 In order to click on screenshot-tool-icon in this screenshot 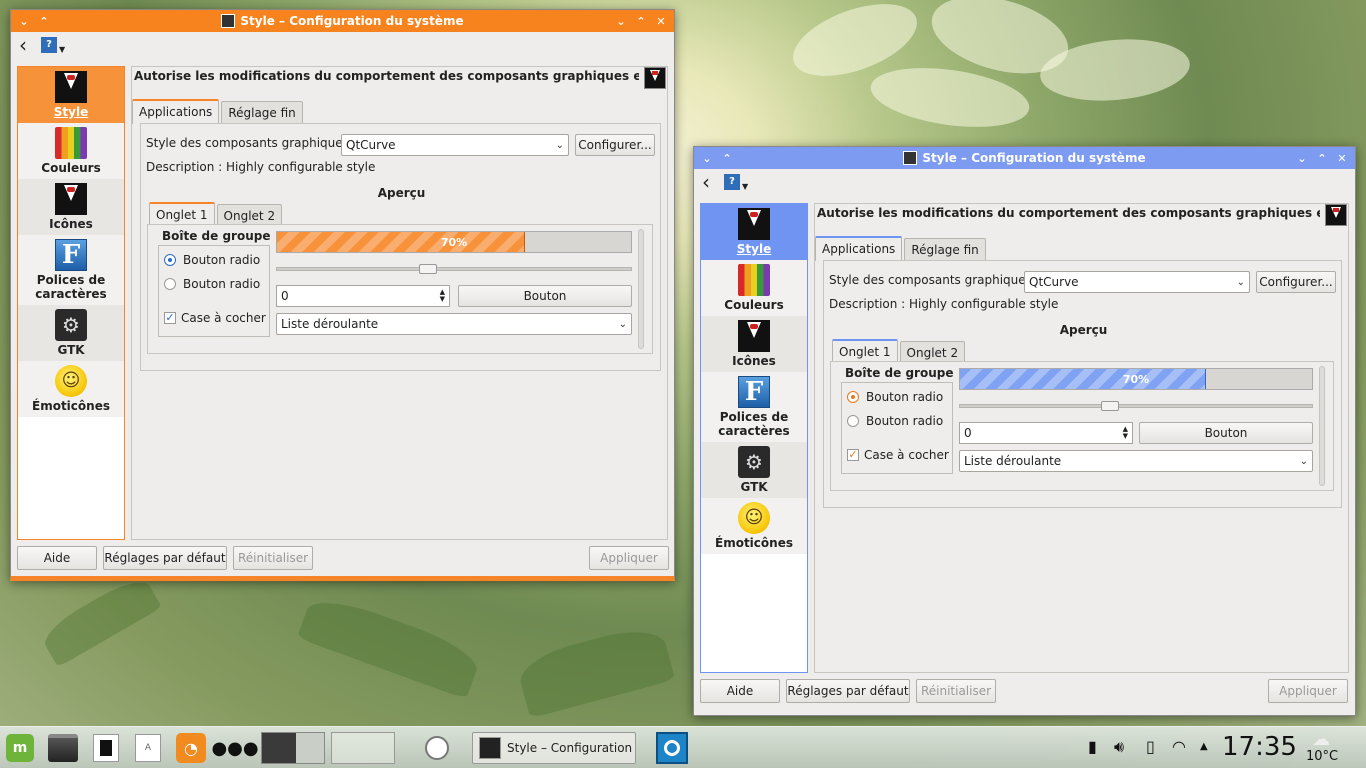, I will do `click(672, 748)`.